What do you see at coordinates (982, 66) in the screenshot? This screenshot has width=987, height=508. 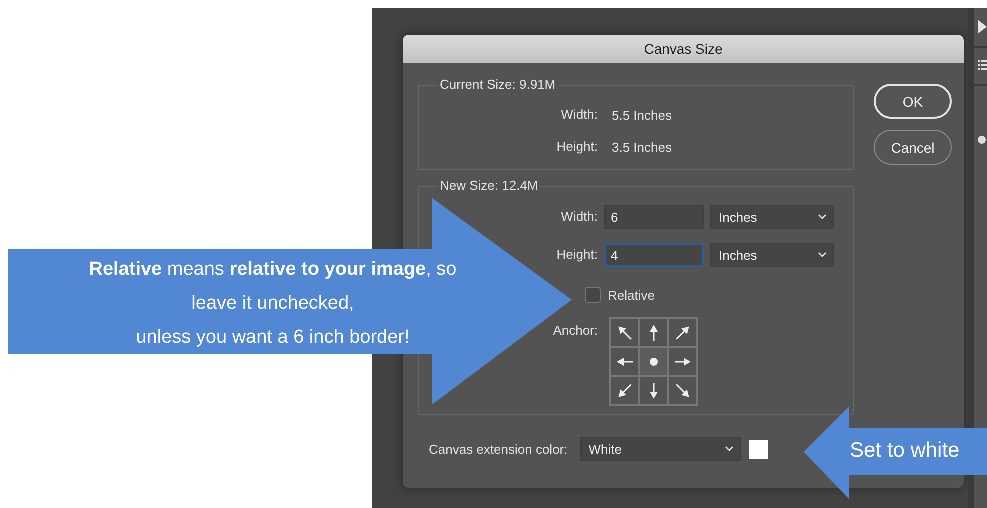 I see `list-icon` at bounding box center [982, 66].